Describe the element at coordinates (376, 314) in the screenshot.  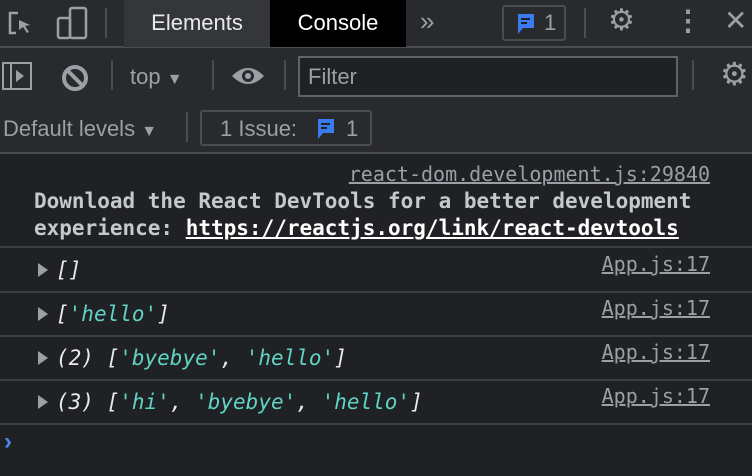
I see `log-row: App.js:17 ['hello']` at that location.